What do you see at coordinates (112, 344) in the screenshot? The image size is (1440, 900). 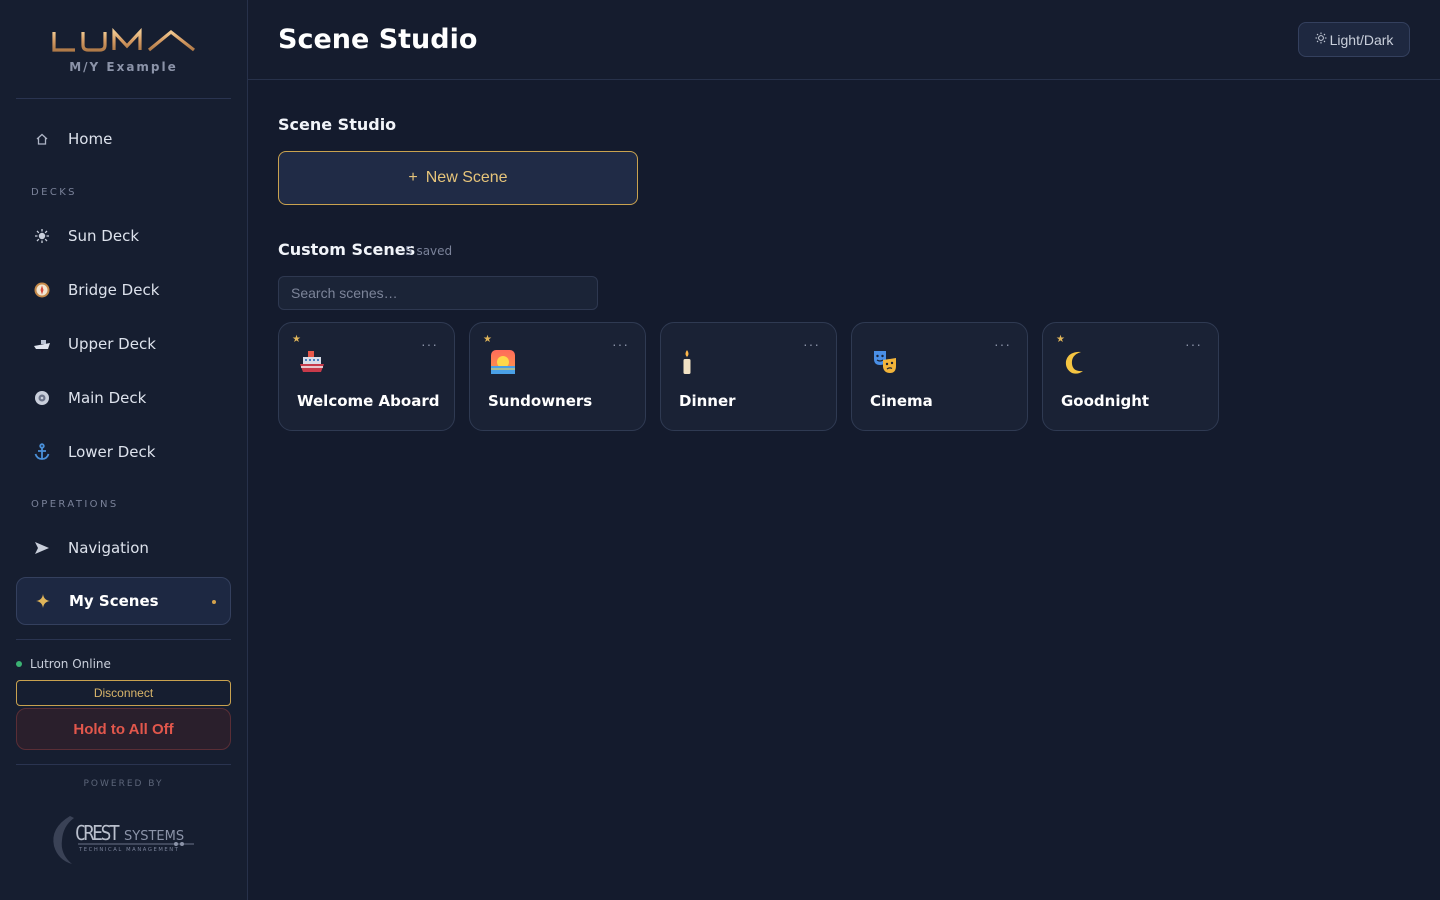 I see `sidebar-item-label: Upper Deck` at bounding box center [112, 344].